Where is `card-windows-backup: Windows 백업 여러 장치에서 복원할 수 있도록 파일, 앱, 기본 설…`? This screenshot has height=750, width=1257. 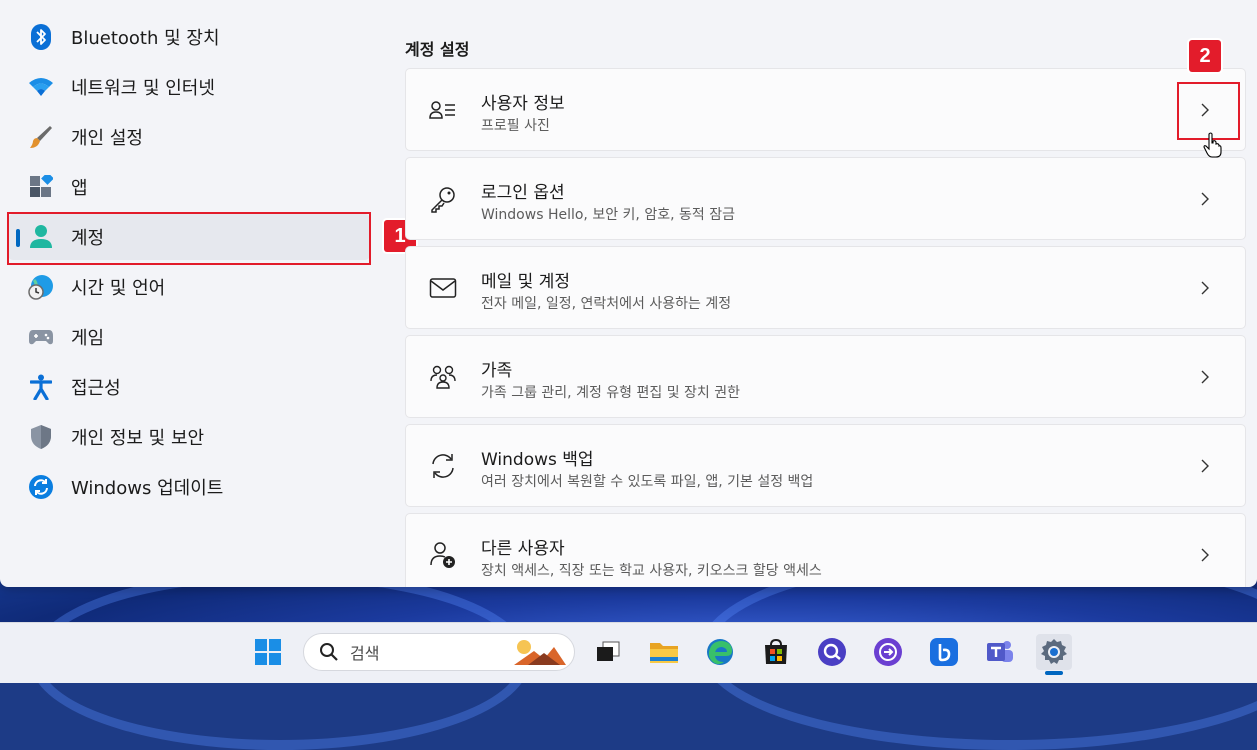
card-windows-backup: Windows 백업 여러 장치에서 복원할 수 있도록 파일, 앱, 기본 설… is located at coordinates (825, 465).